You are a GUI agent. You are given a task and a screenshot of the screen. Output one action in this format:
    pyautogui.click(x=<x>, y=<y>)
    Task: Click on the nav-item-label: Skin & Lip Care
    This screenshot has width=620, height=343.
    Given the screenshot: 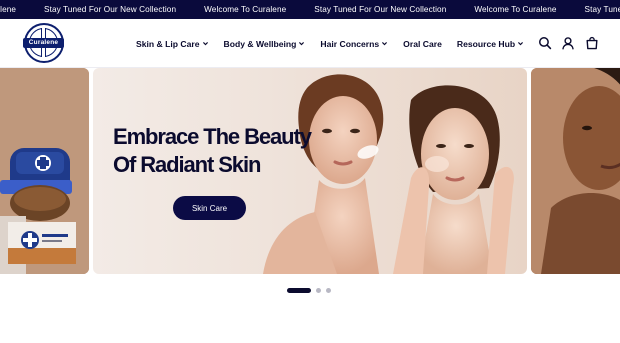 What is the action you would take?
    pyautogui.click(x=168, y=43)
    